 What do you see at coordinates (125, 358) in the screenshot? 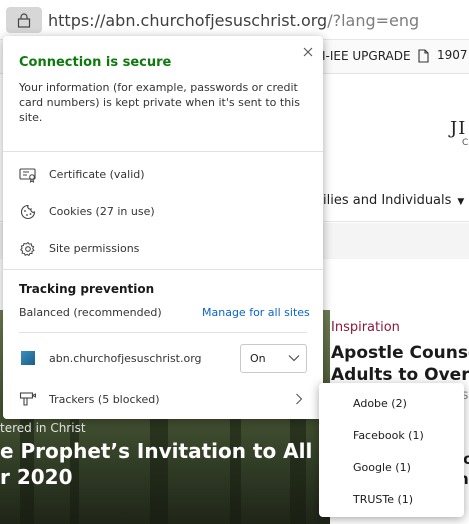
I see `tracking-site-name: abn.churchofjesuschrist.org` at bounding box center [125, 358].